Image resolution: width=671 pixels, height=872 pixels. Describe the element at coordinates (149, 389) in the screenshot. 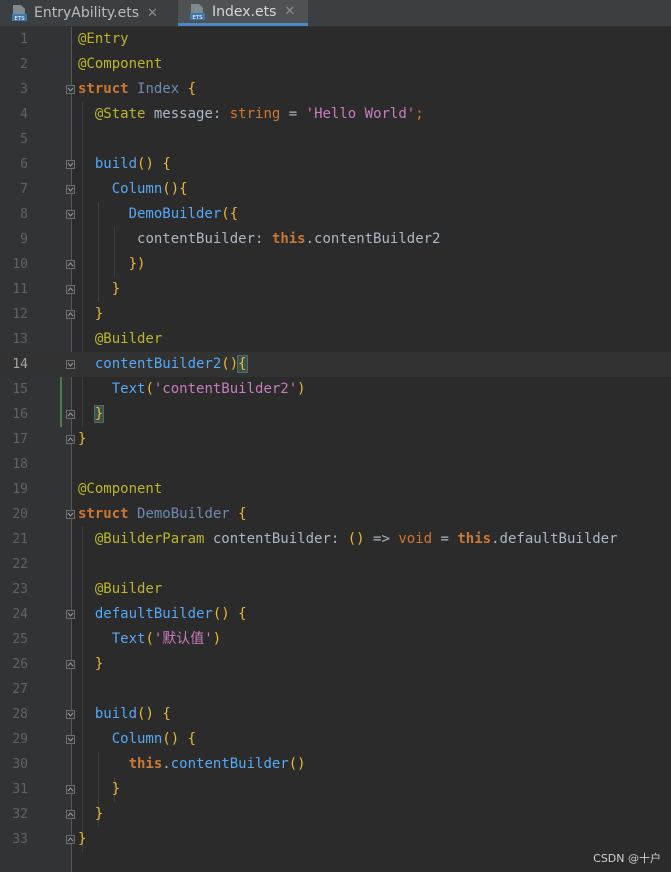

I see `token-paren: (` at that location.